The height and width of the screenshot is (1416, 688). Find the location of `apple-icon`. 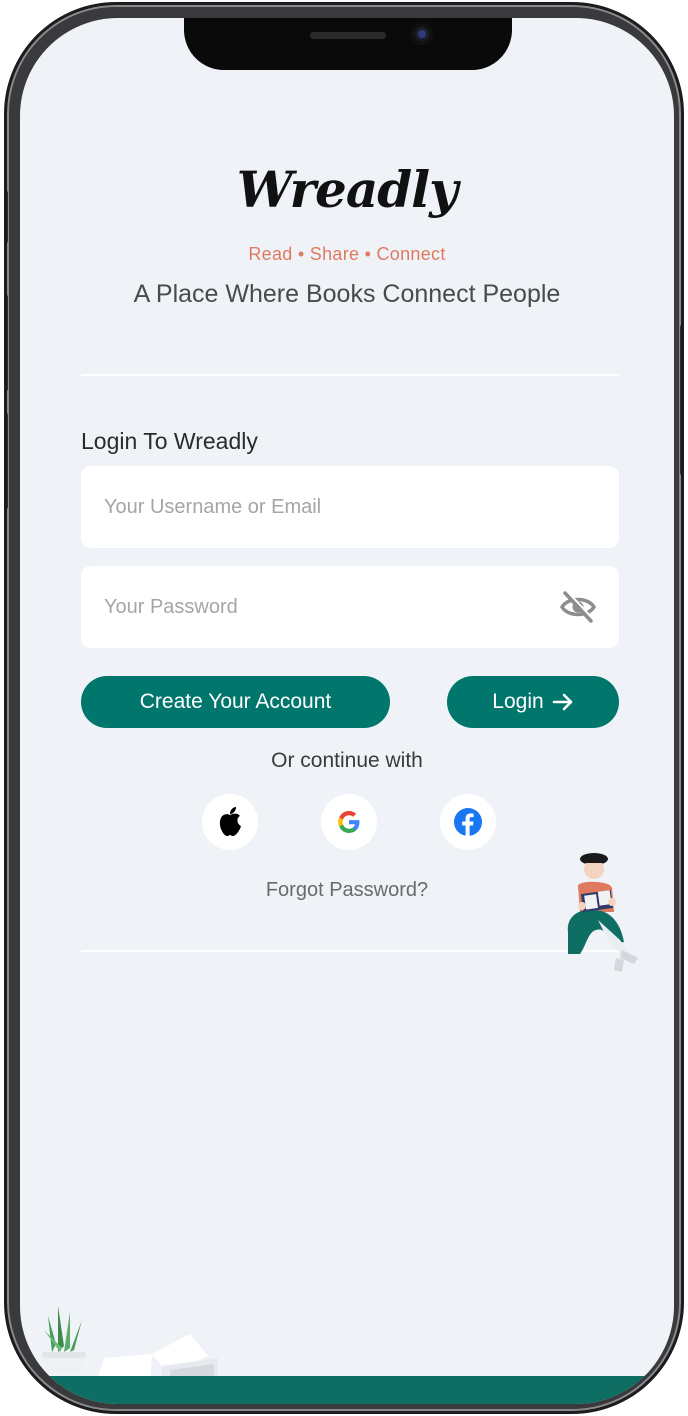

apple-icon is located at coordinates (230, 821).